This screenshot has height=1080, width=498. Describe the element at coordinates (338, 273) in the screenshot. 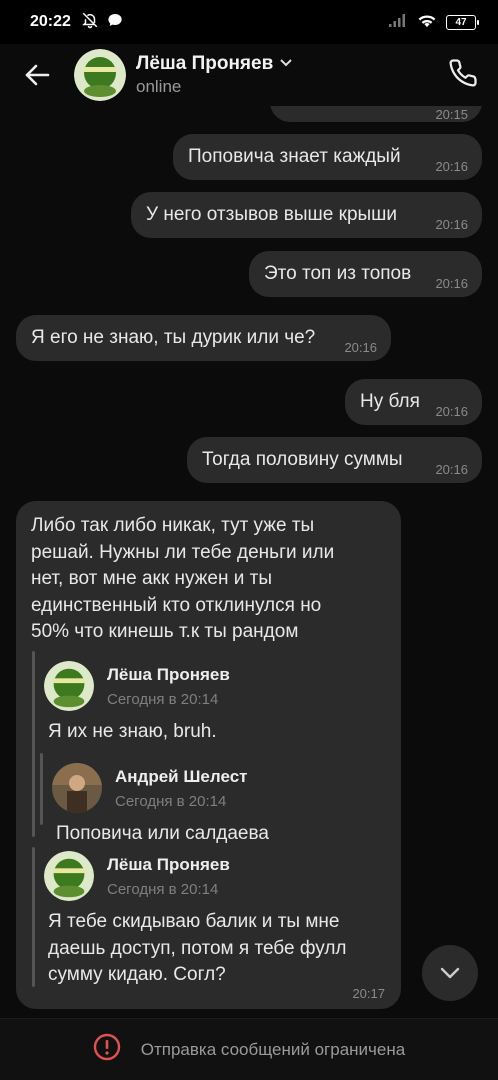

I see `message-text: Это топ из топов` at that location.